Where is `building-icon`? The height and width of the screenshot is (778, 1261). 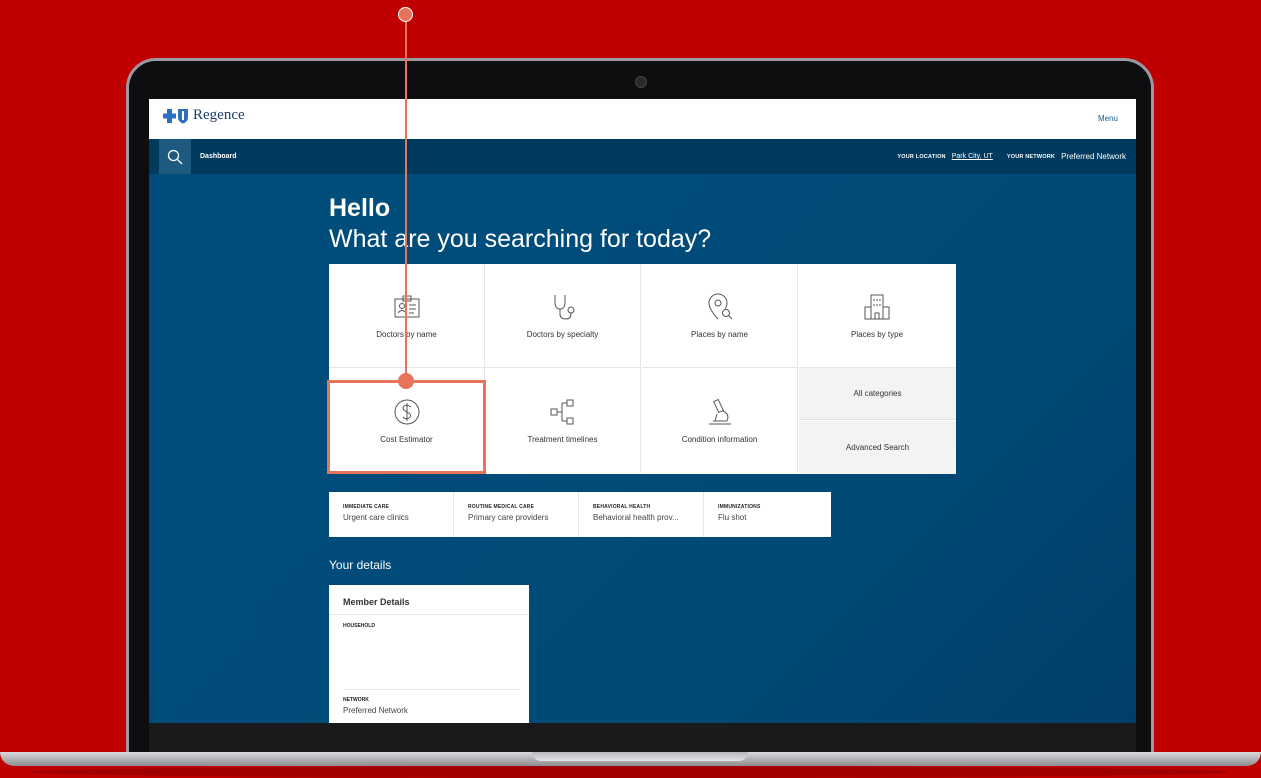
building-icon is located at coordinates (877, 307).